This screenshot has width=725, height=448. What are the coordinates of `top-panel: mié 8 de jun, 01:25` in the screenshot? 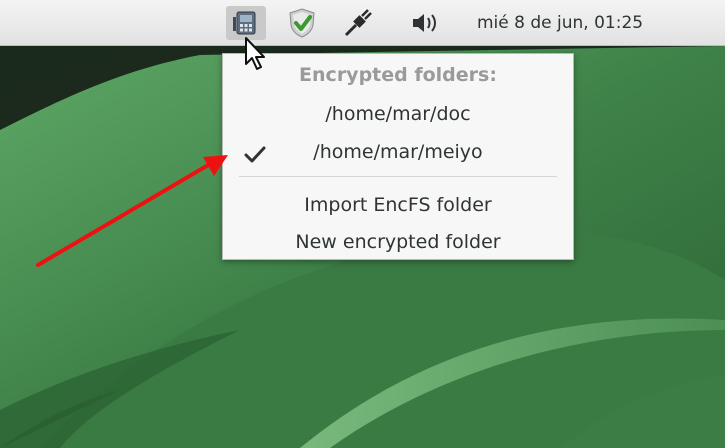 It's located at (362, 23).